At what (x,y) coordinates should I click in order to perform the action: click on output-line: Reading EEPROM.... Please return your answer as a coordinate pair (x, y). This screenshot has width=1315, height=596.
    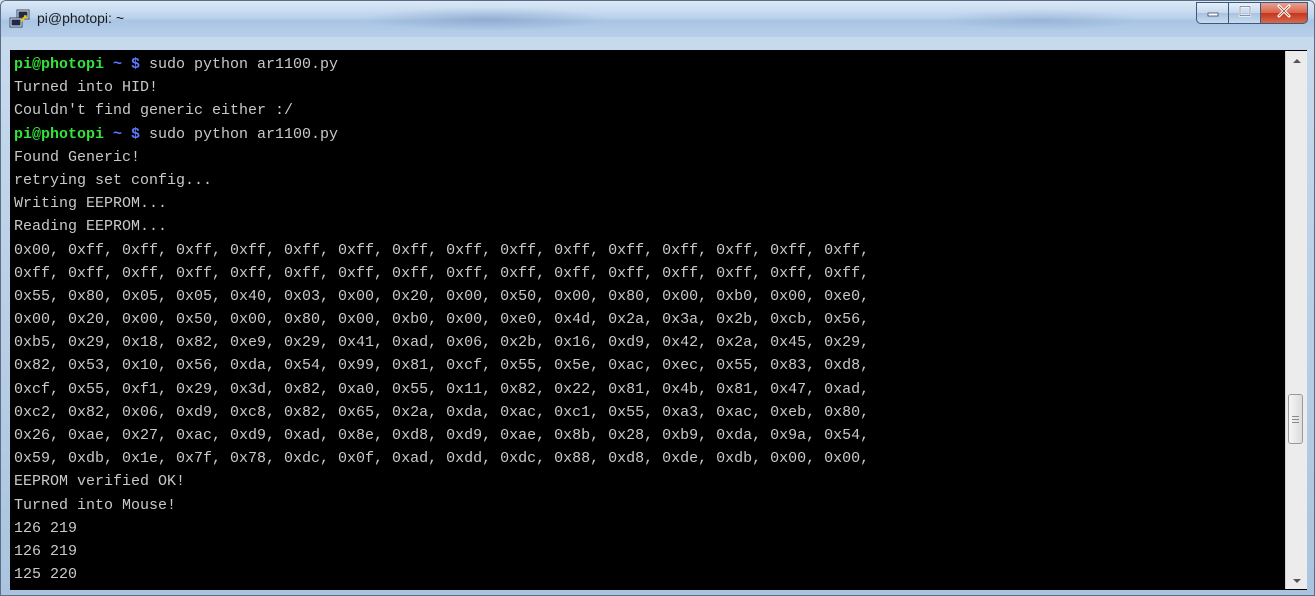
    Looking at the image, I should click on (91, 227).